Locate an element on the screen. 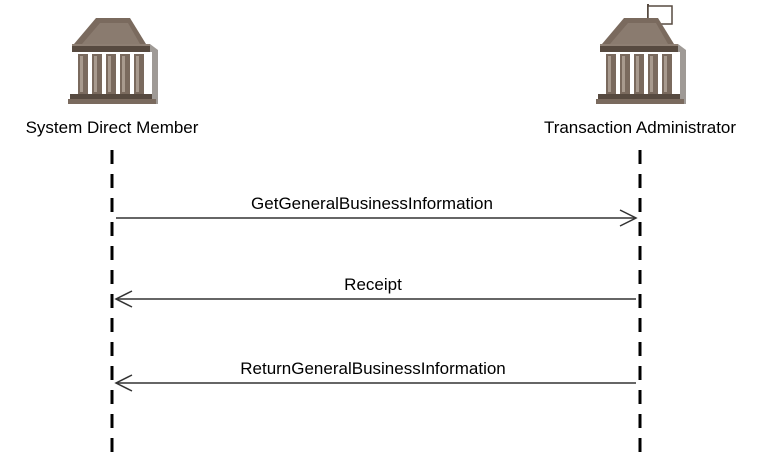  bank-building-icon is located at coordinates (113, 61).